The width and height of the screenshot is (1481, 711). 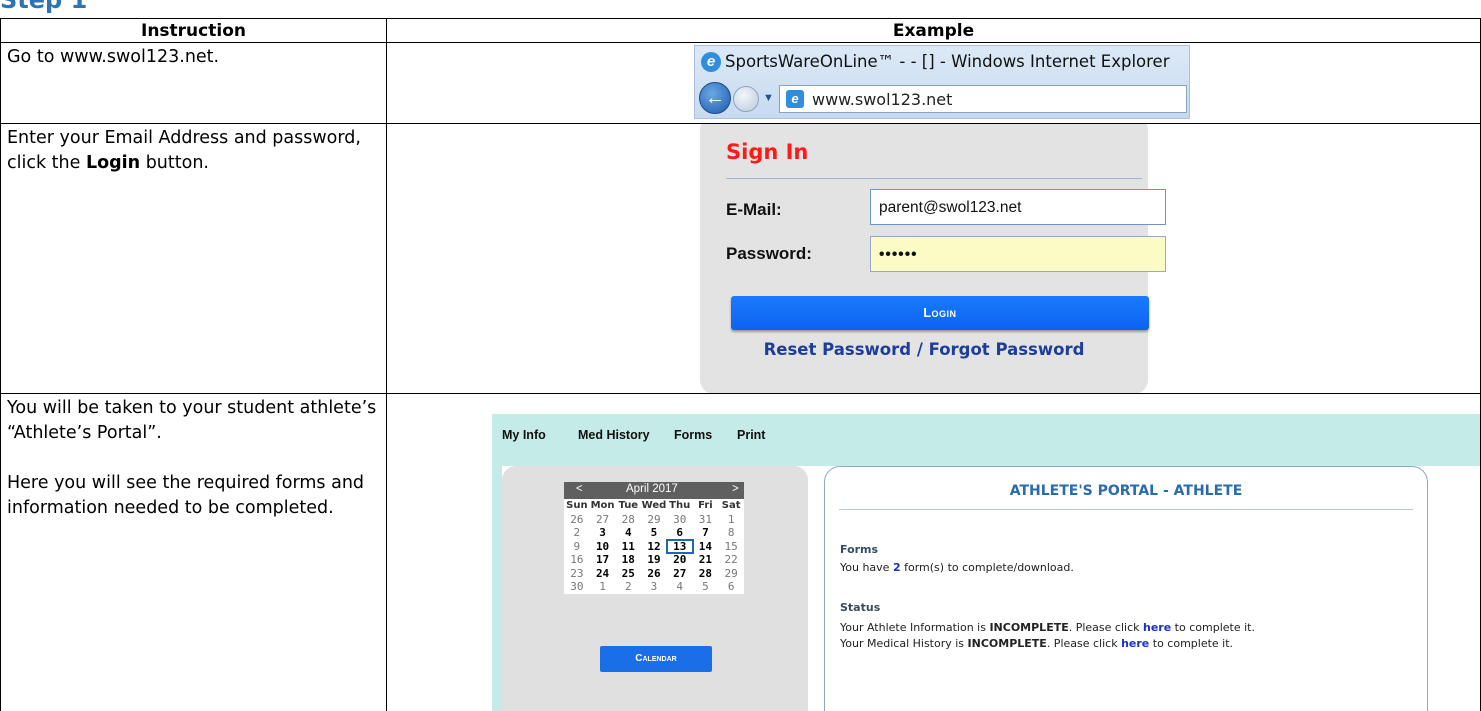 What do you see at coordinates (1135, 643) in the screenshot?
I see `med-history-link: here` at bounding box center [1135, 643].